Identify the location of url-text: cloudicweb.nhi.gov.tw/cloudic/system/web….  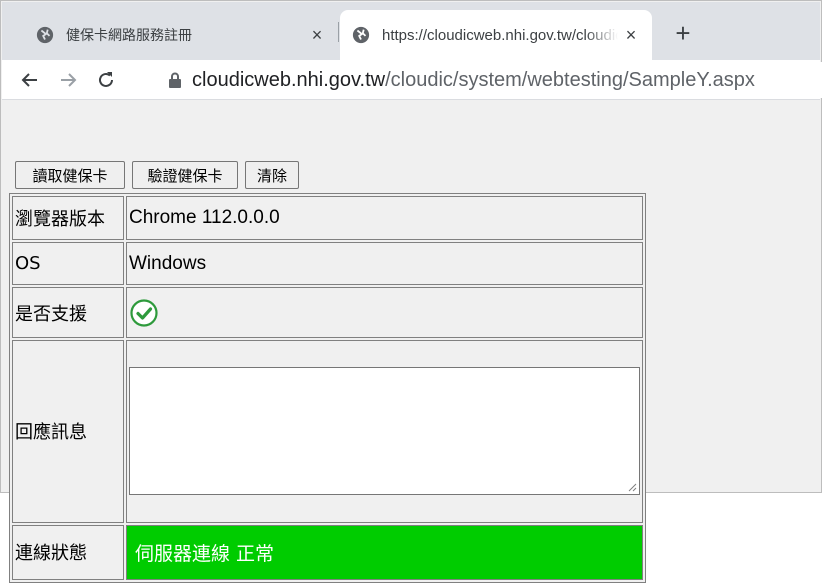
(473, 80).